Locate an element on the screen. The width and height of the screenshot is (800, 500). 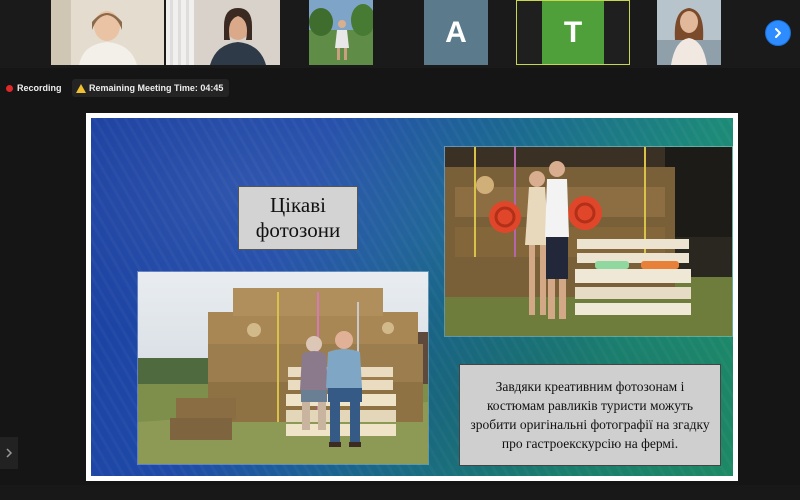
participant-avatar-a: A is located at coordinates (456, 32).